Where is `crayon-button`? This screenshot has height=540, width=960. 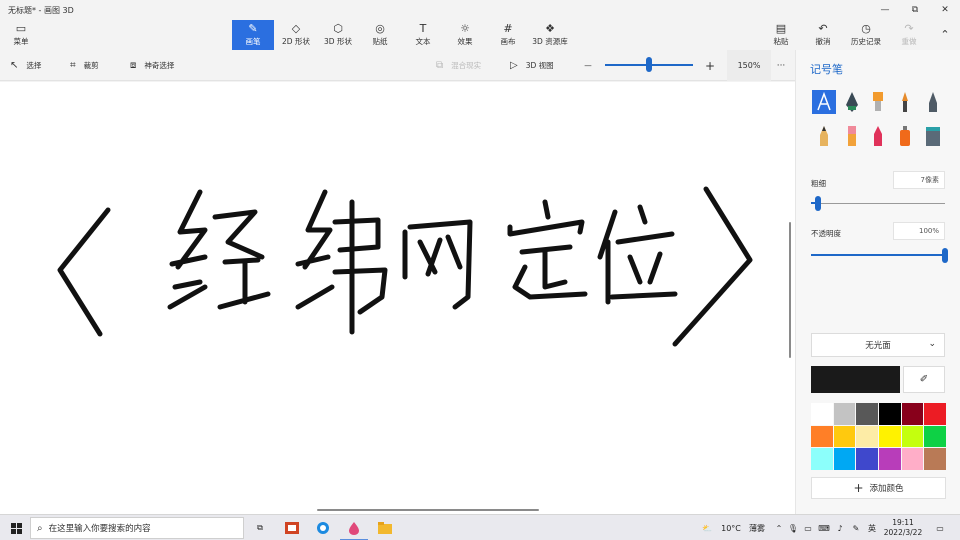 crayon-button is located at coordinates (878, 136).